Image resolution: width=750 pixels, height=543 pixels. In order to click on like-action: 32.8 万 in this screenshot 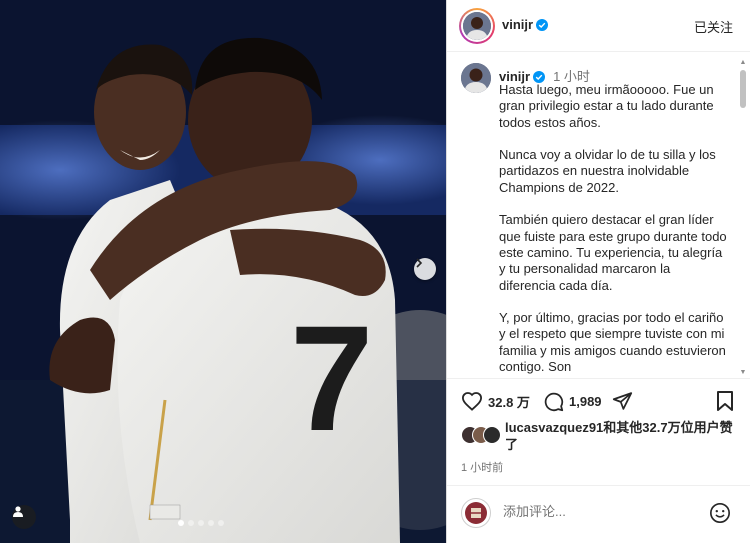, I will do `click(495, 401)`.